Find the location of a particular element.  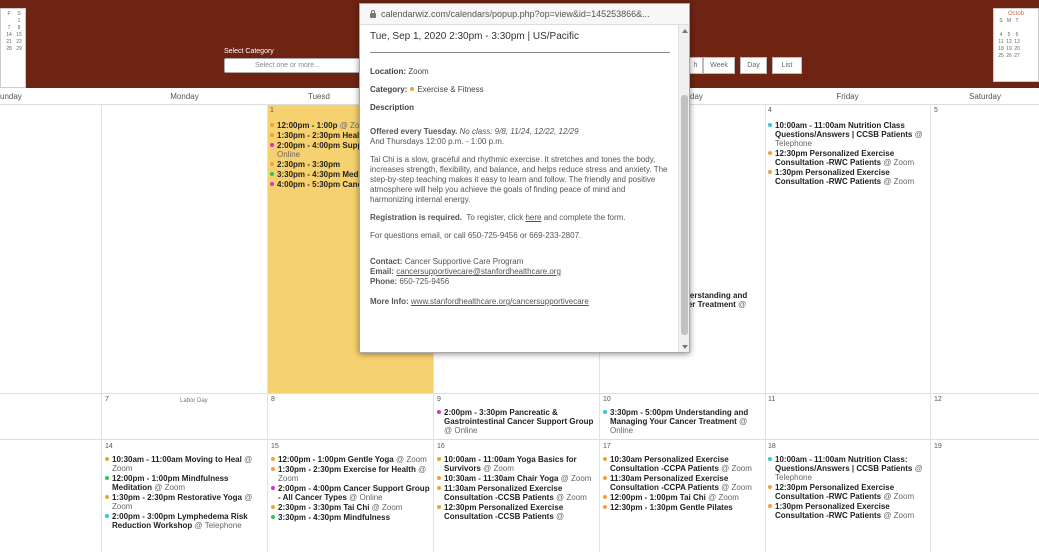

scroll-down-icon is located at coordinates (685, 347).